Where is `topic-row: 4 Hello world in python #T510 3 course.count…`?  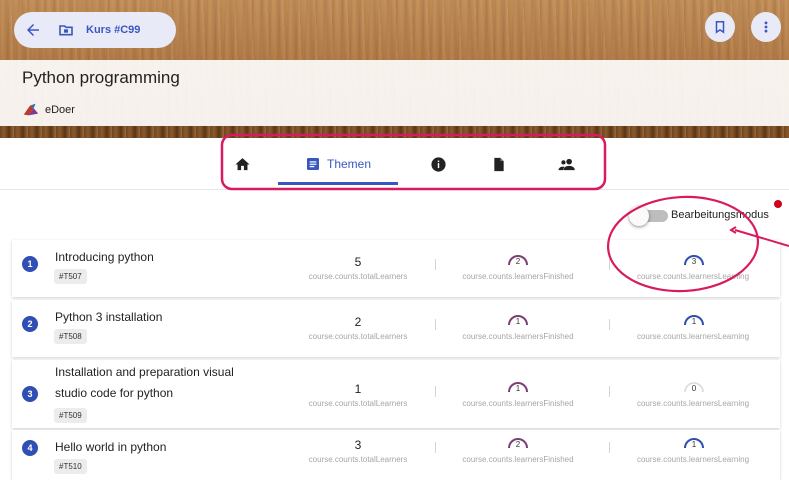 topic-row: 4 Hello world in python #T510 3 course.count… is located at coordinates (396, 455).